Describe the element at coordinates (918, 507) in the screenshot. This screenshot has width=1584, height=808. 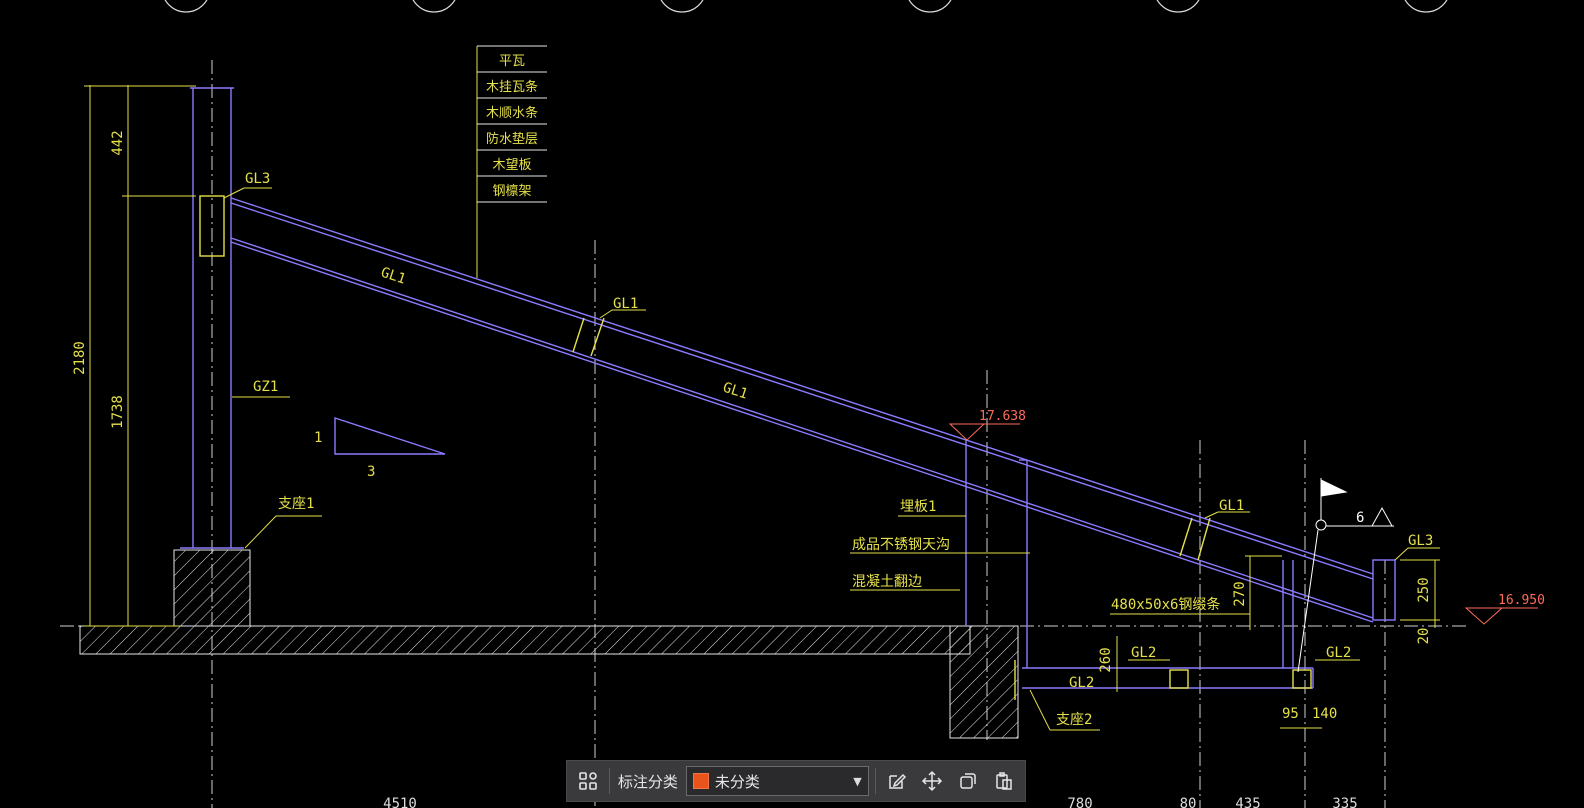
I see `label-embed-plate: 埋板1` at that location.